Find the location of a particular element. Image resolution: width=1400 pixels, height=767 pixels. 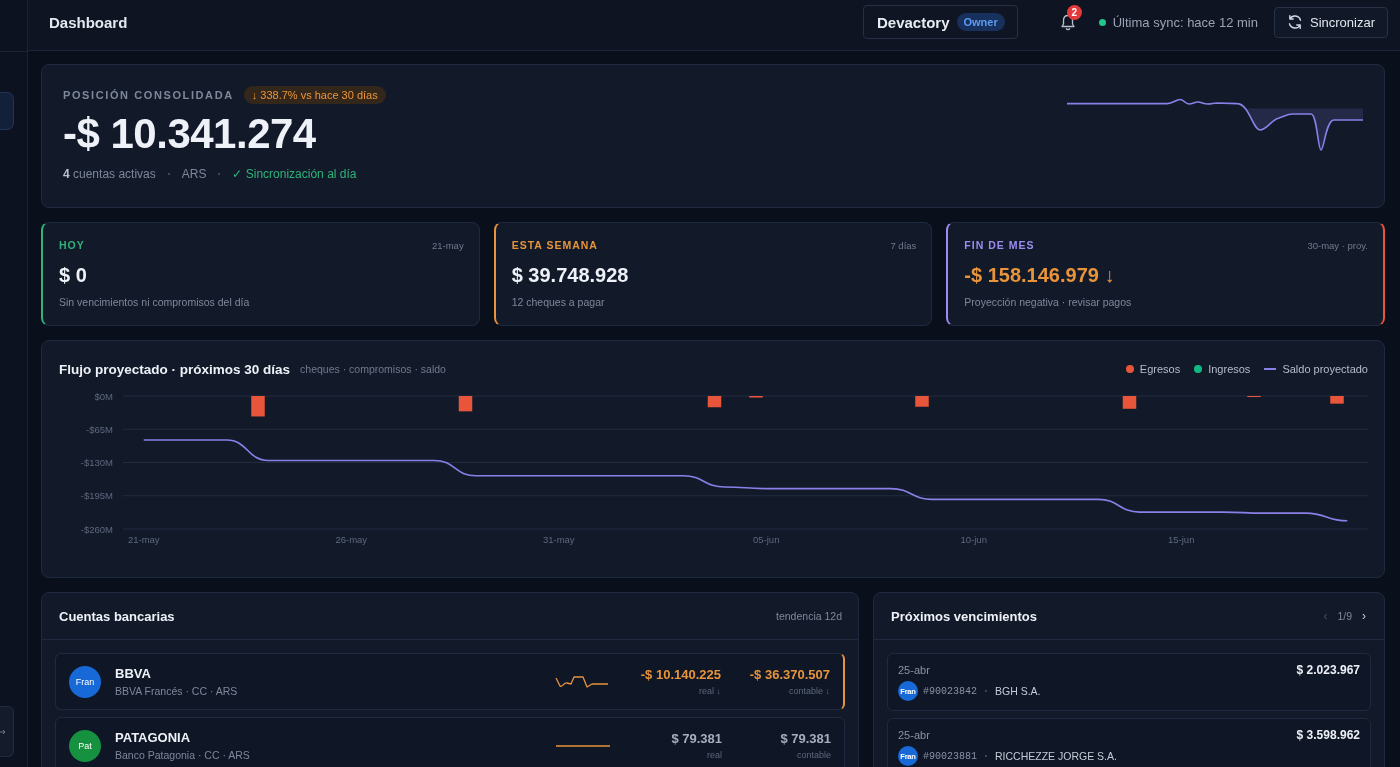

x-axis-label: 15-jun is located at coordinates (1181, 539).